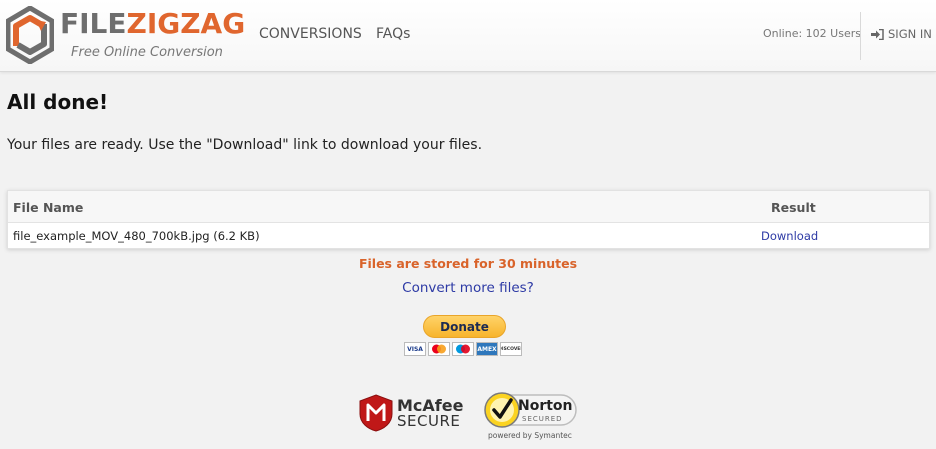  I want to click on header-divider, so click(860, 36).